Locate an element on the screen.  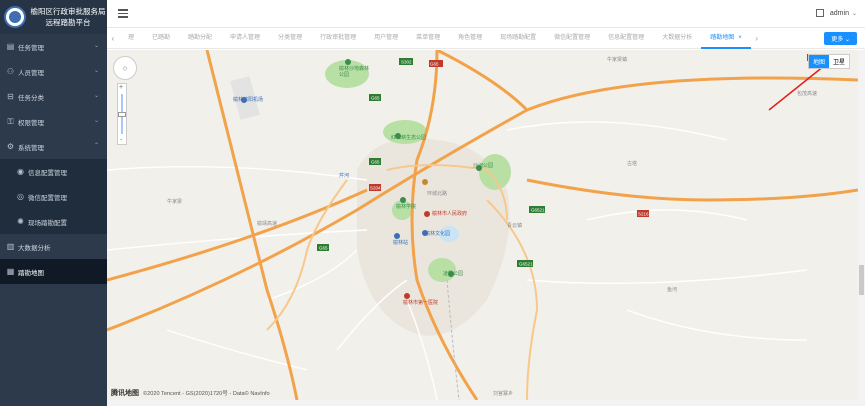
map-label: 榆林沙地森林公园 is located at coordinates (354, 72).